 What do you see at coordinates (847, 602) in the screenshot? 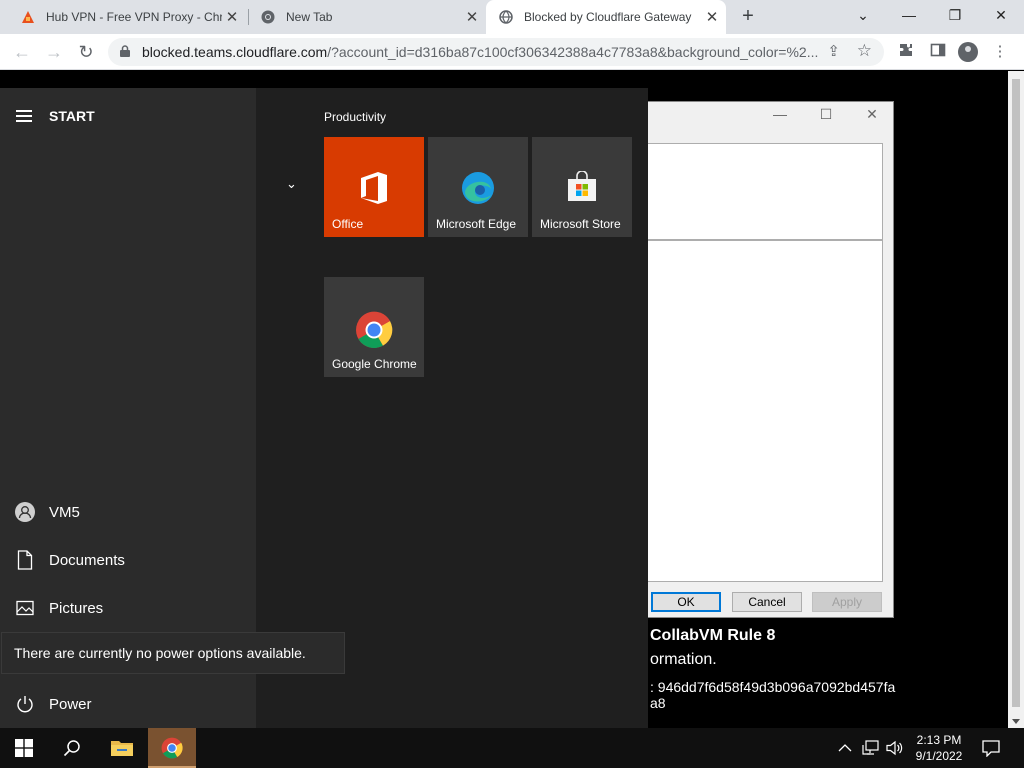
I see `apply-button: Apply` at bounding box center [847, 602].